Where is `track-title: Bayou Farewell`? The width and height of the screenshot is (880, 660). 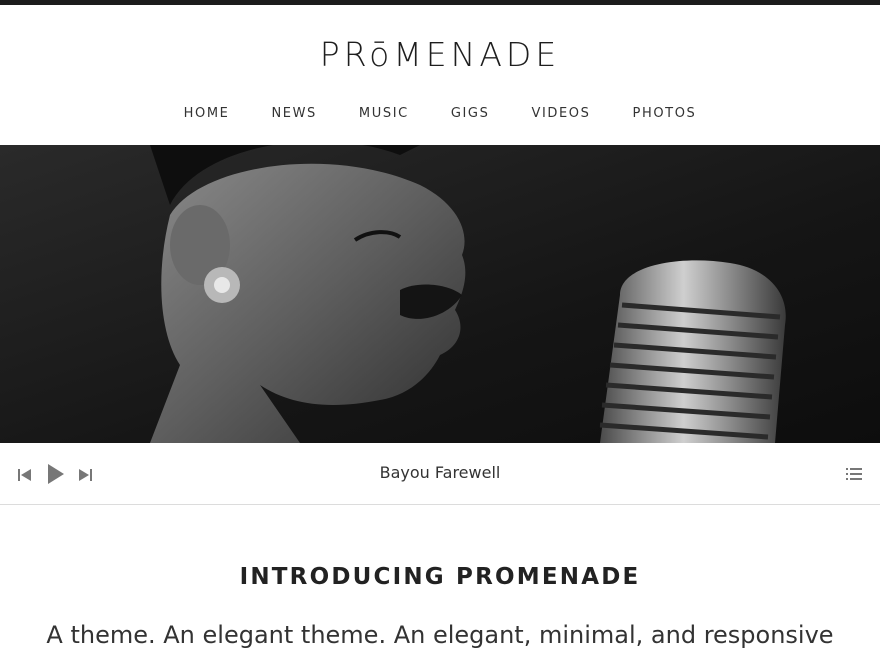 track-title: Bayou Farewell is located at coordinates (440, 472).